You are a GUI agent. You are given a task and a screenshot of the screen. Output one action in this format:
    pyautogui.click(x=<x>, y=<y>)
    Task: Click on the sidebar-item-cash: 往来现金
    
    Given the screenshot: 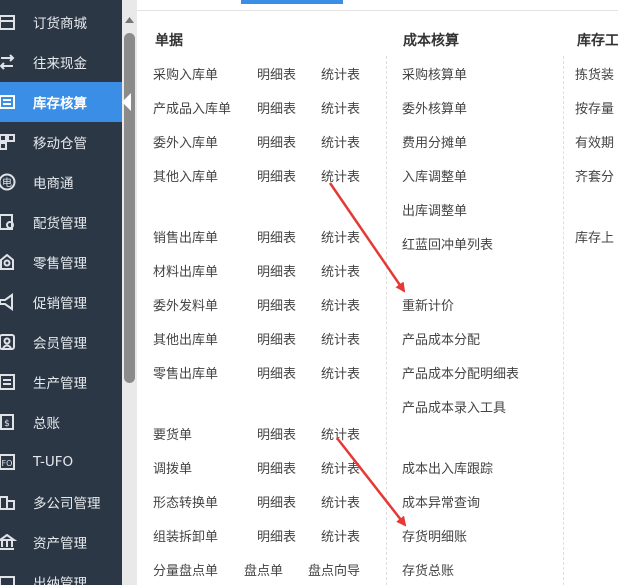 What is the action you would take?
    pyautogui.click(x=61, y=62)
    